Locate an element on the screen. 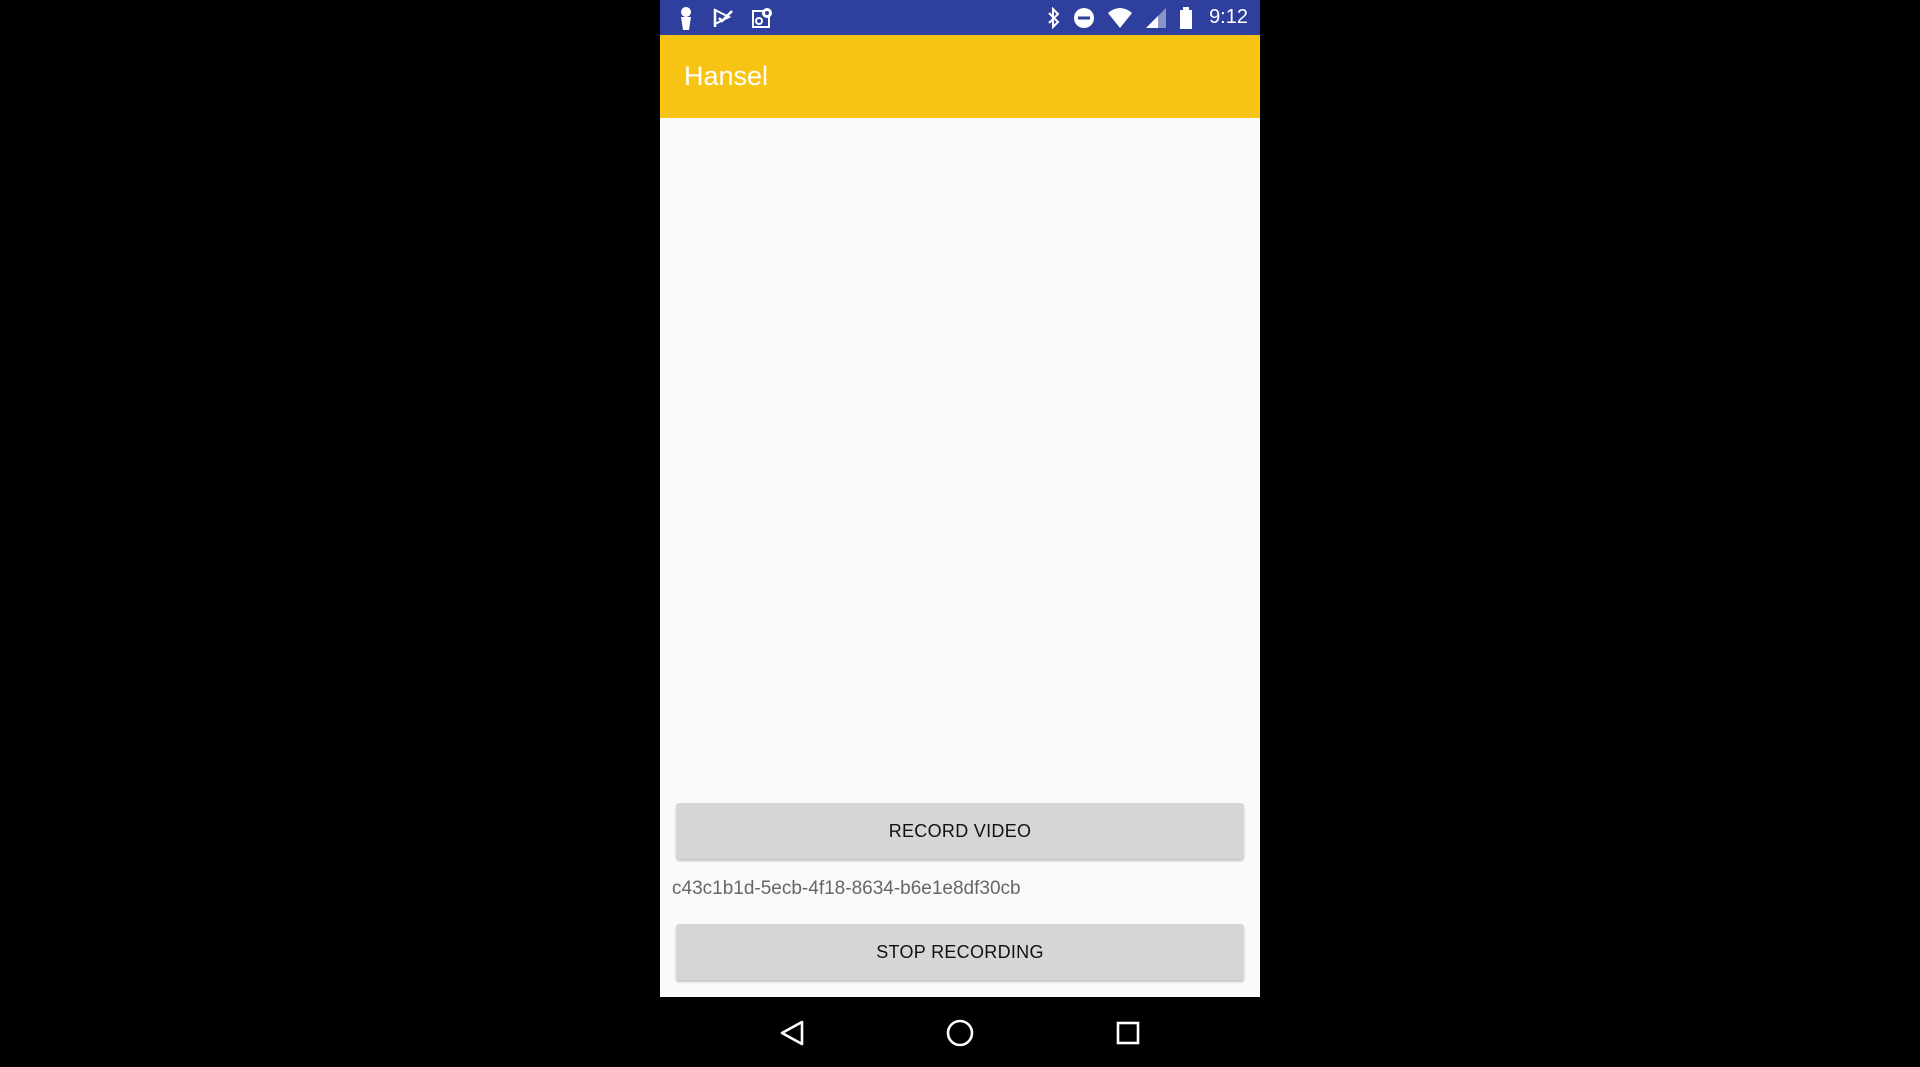 The height and width of the screenshot is (1067, 1920). status-right-icons: 9:12 is located at coordinates (1147, 17).